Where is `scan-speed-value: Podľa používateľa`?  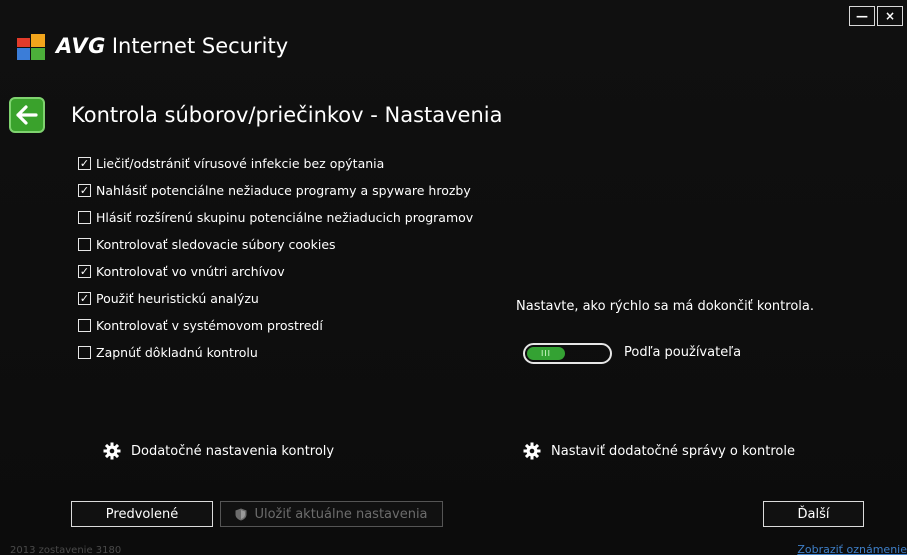
scan-speed-value: Podľa používateľa is located at coordinates (683, 352).